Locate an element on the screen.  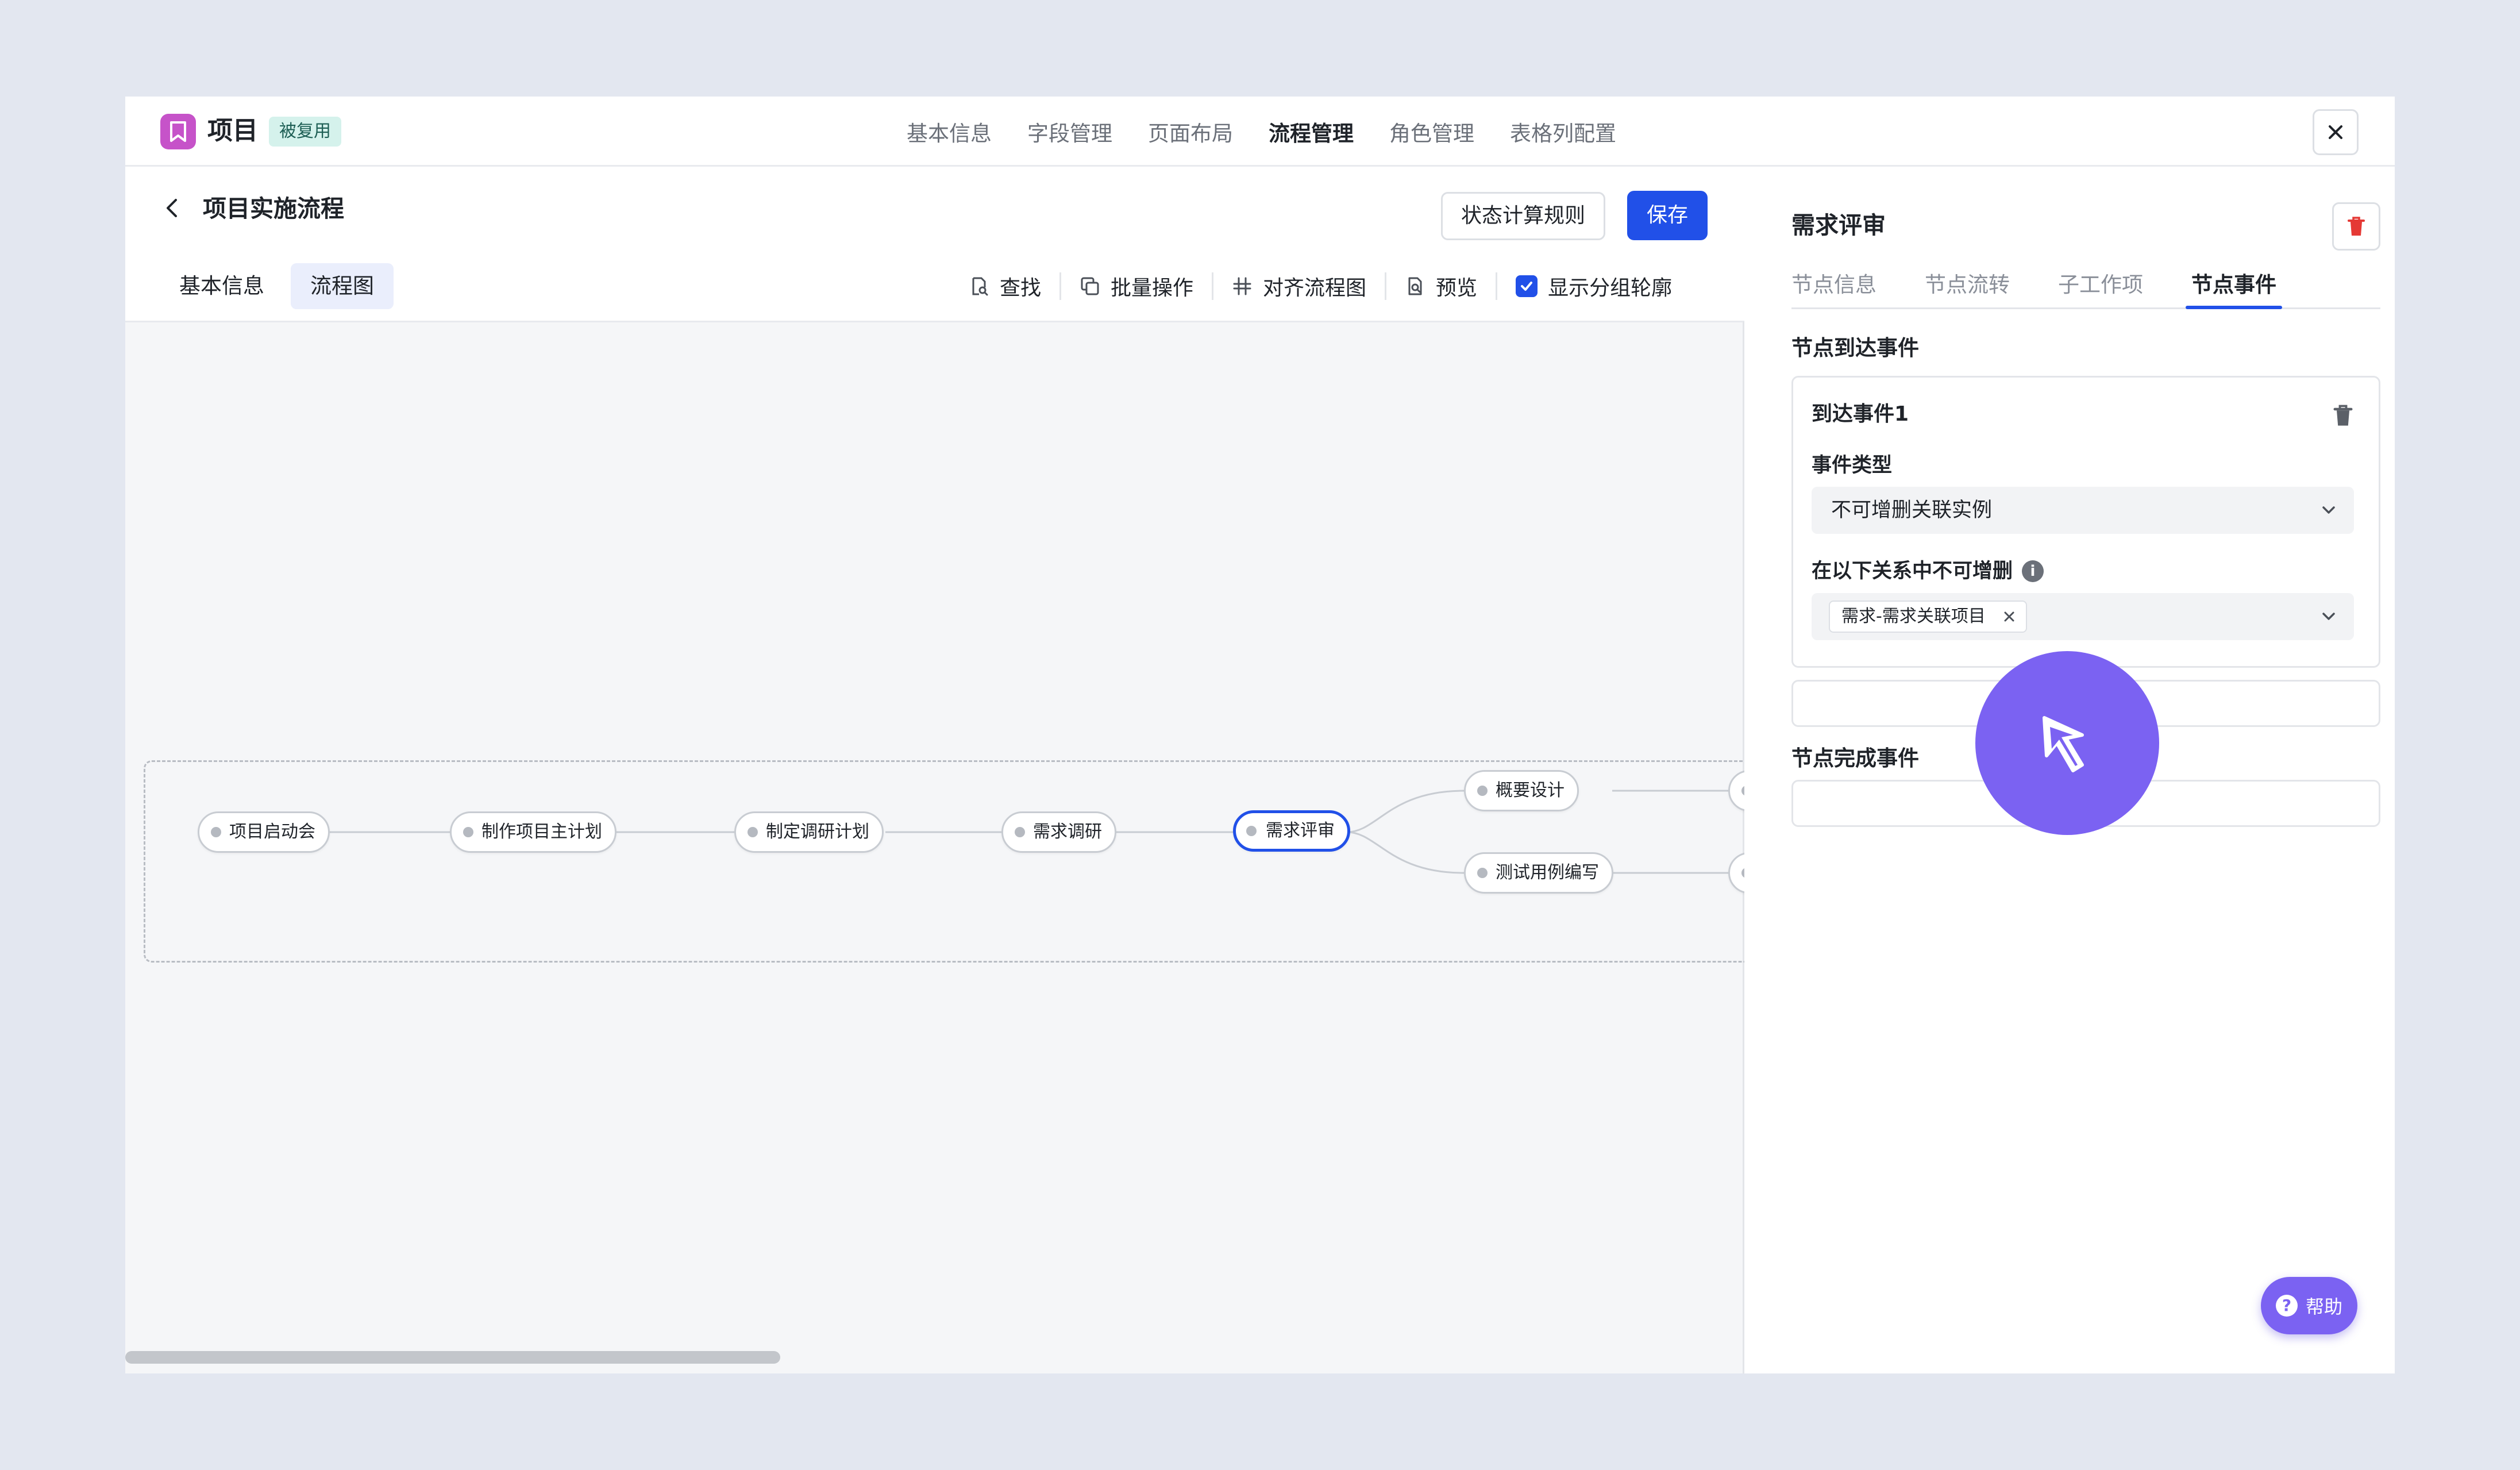
panel-title: 需求评审 is located at coordinates (1839, 225).